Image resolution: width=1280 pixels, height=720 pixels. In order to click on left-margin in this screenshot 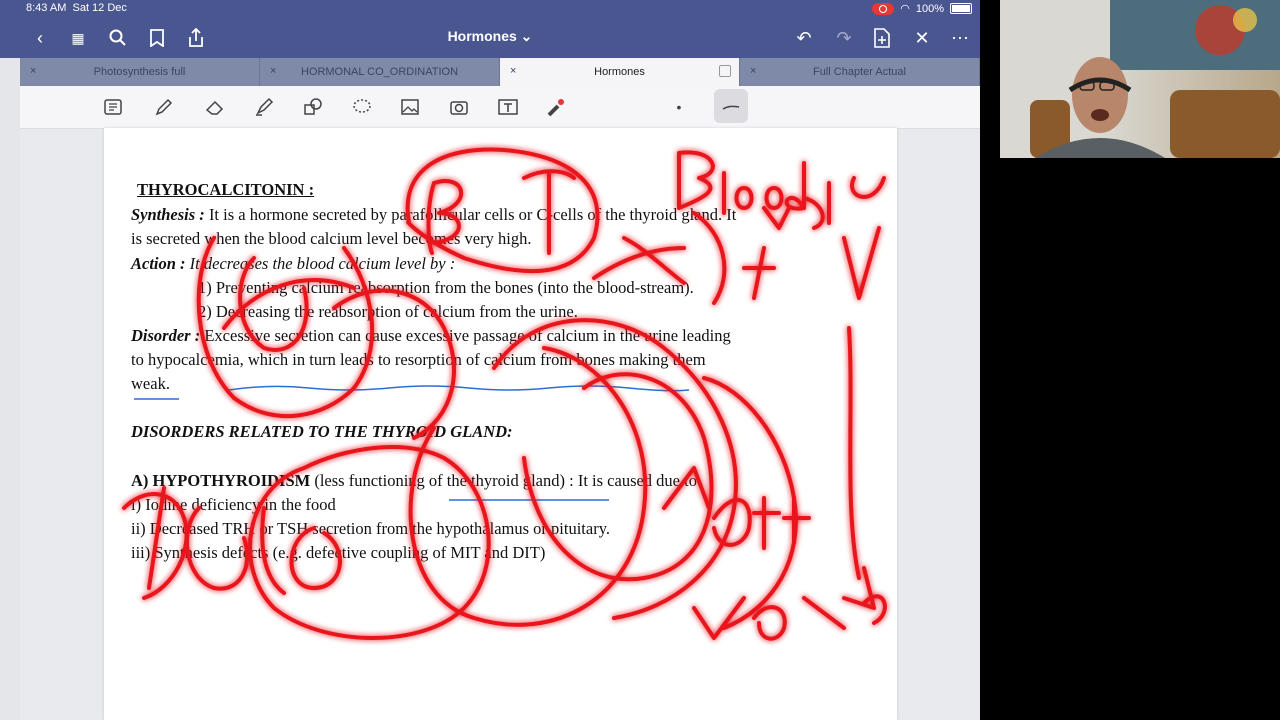, I will do `click(10, 389)`.